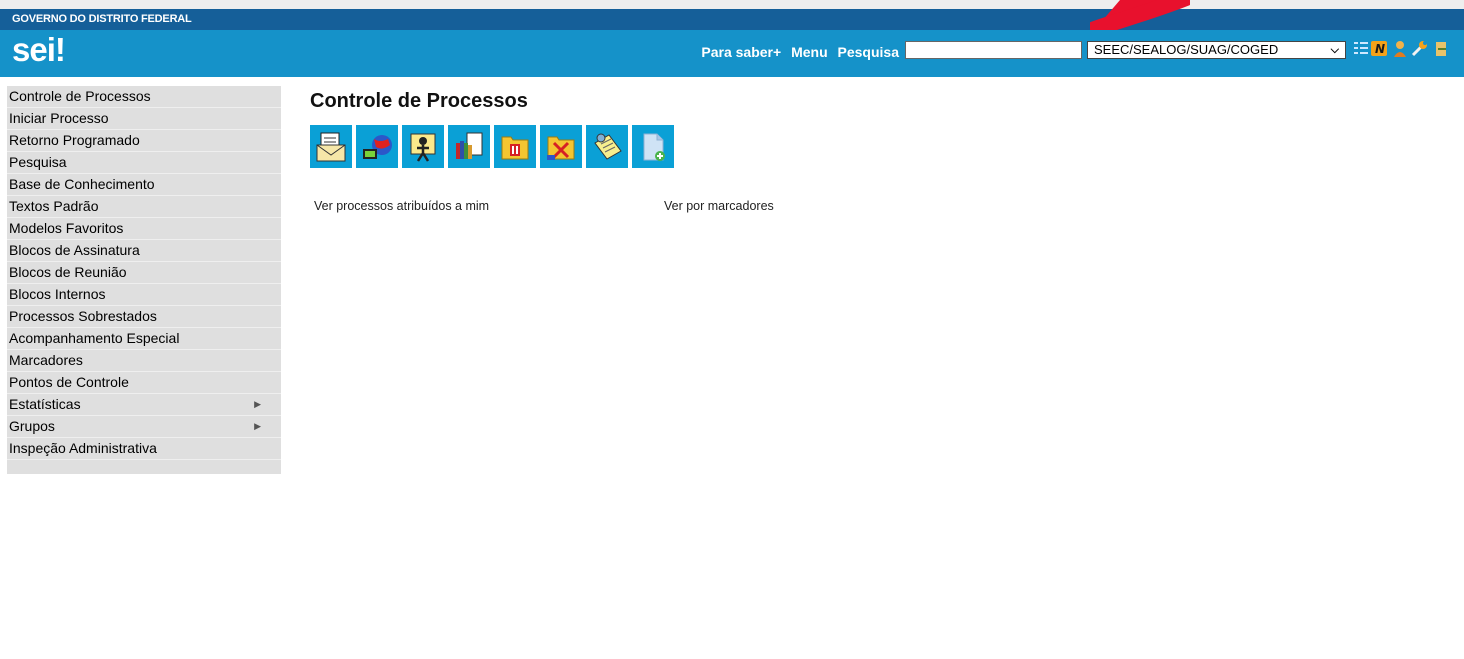 The width and height of the screenshot is (1464, 659). I want to click on sidebar-item-controle-de-processos: Controle de Processos, so click(144, 97).